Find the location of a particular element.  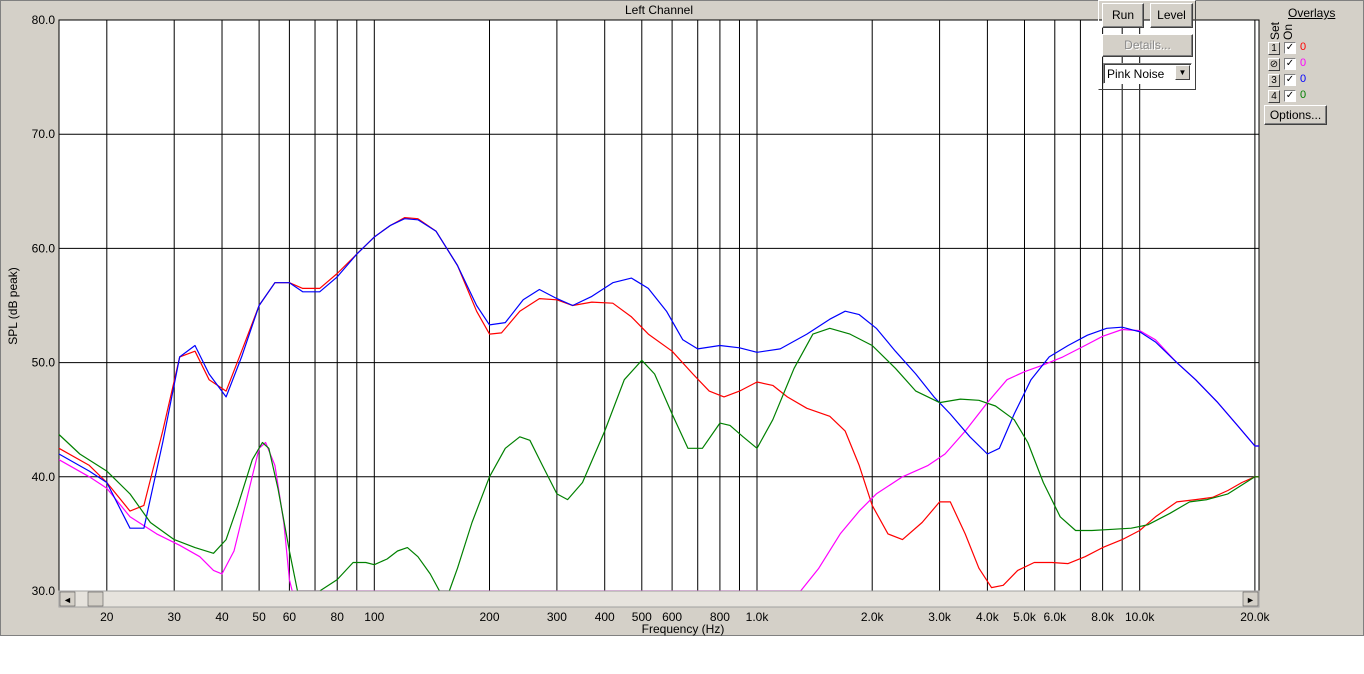

x-tick-label: 6.0k is located at coordinates (1055, 617).